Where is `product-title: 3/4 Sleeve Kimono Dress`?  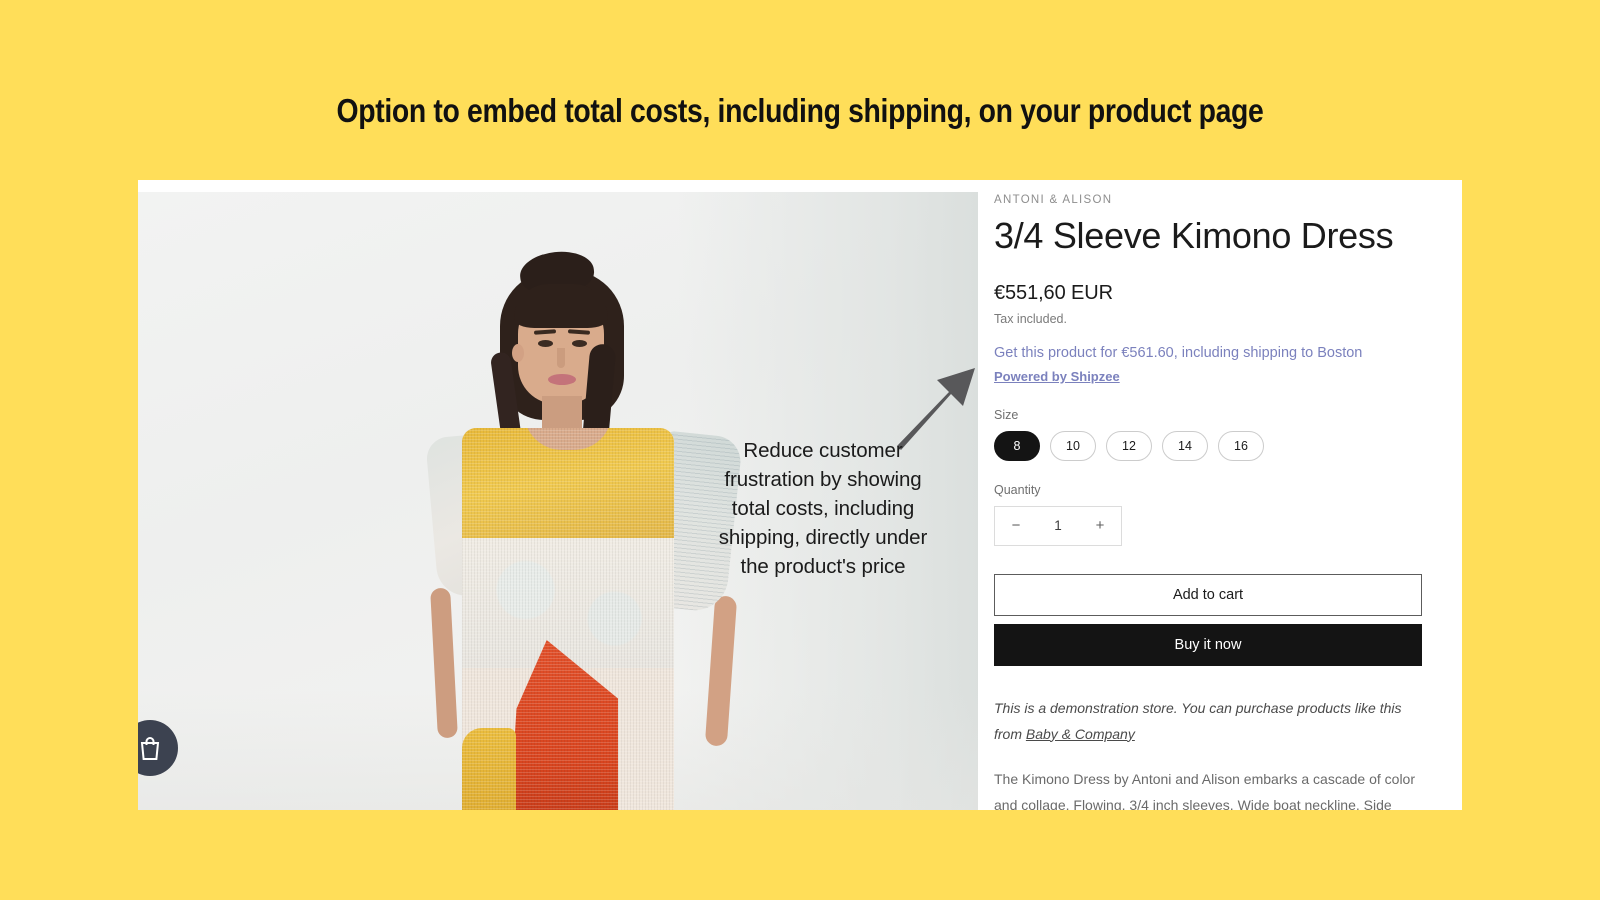 product-title: 3/4 Sleeve Kimono Dress is located at coordinates (1194, 235).